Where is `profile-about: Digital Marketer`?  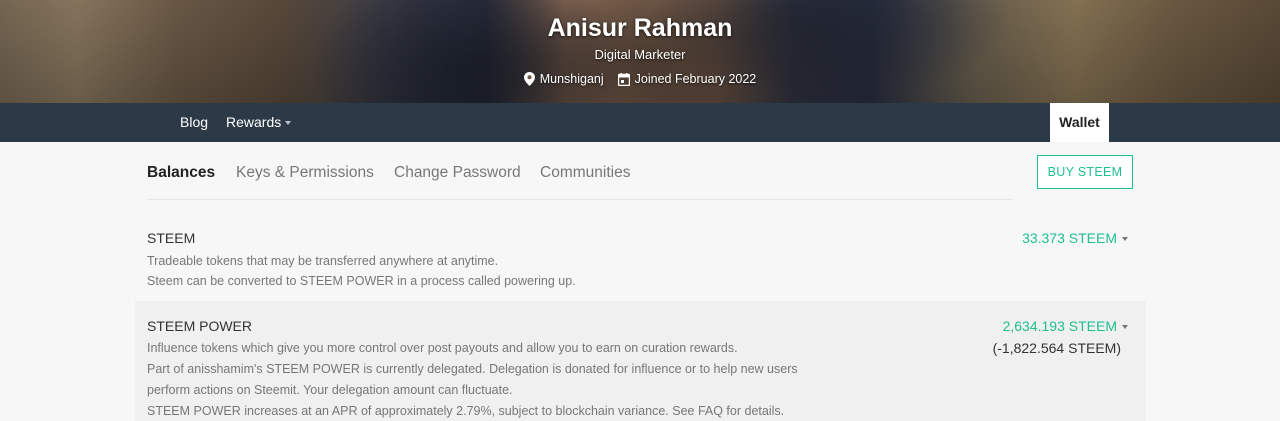 profile-about: Digital Marketer is located at coordinates (640, 54).